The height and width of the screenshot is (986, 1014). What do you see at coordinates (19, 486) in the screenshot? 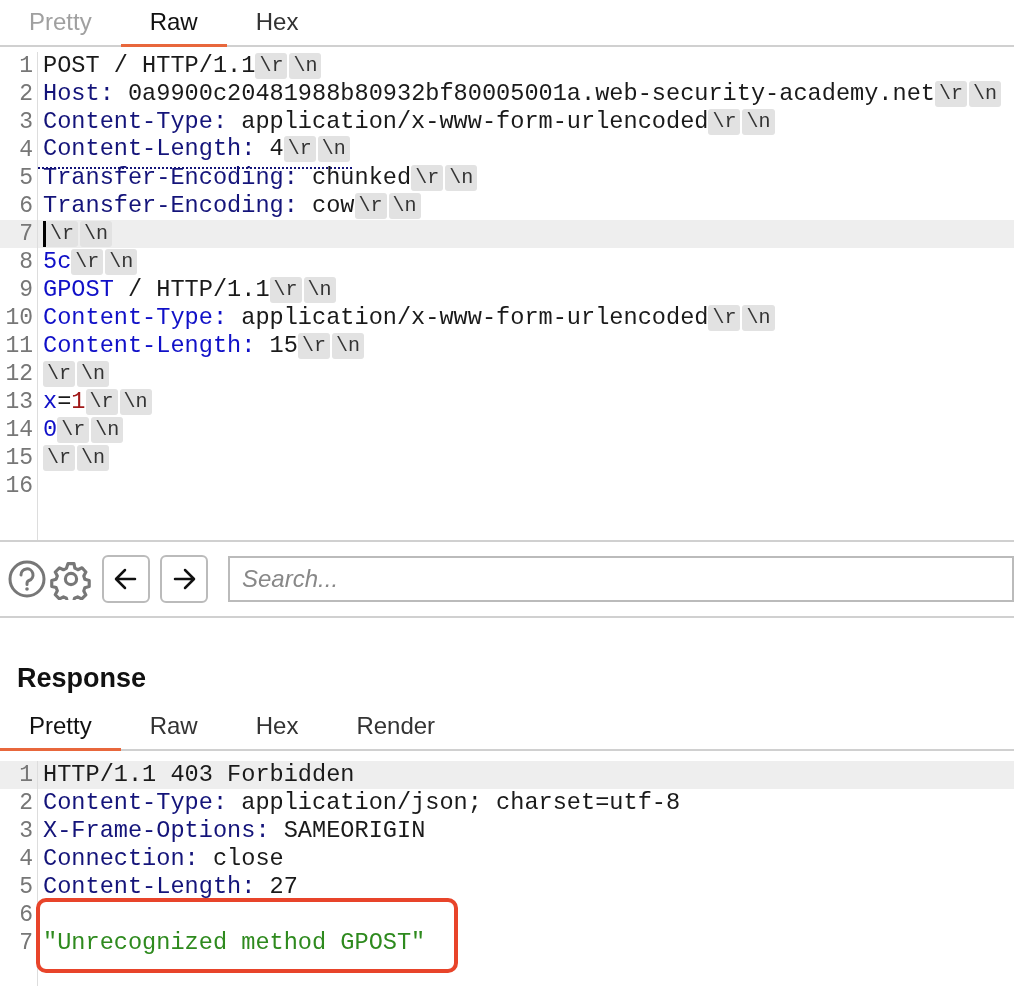
I see `line-number: 16` at bounding box center [19, 486].